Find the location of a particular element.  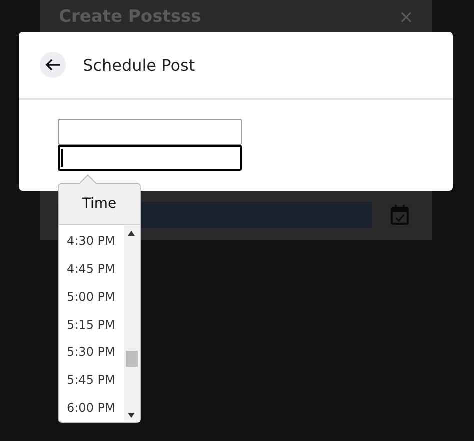

back-arrow-icon is located at coordinates (53, 65).